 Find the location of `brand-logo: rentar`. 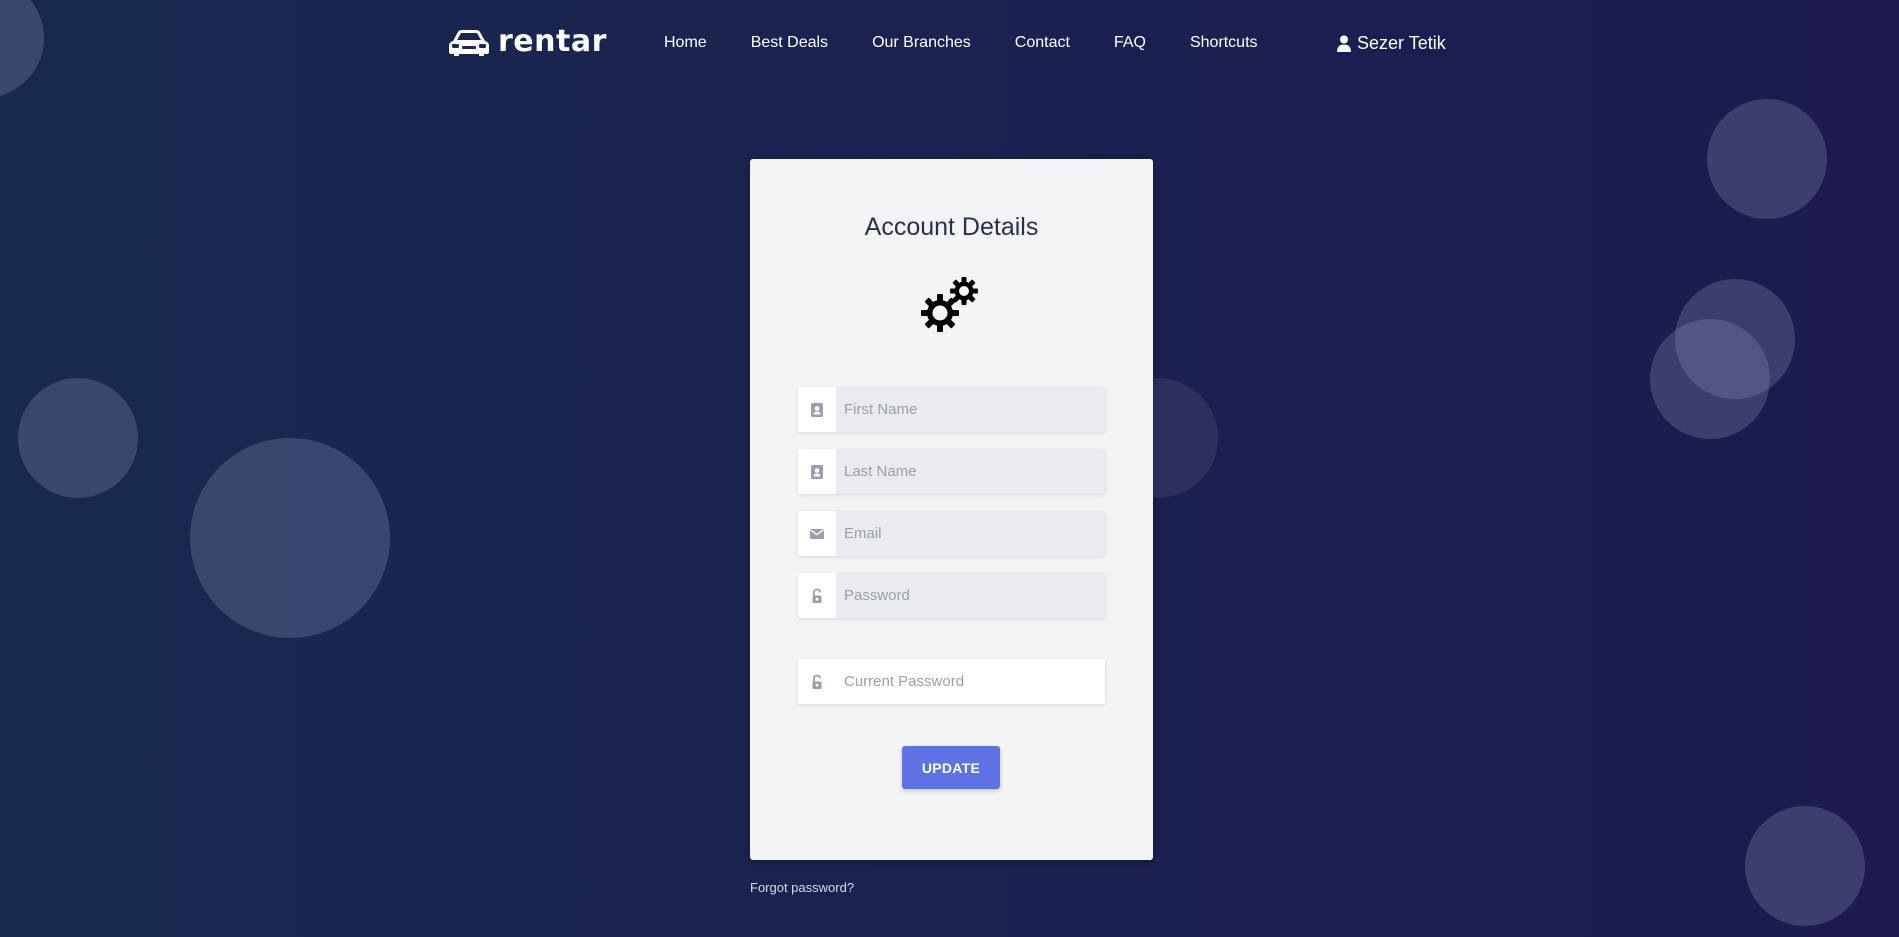

brand-logo: rentar is located at coordinates (527, 42).